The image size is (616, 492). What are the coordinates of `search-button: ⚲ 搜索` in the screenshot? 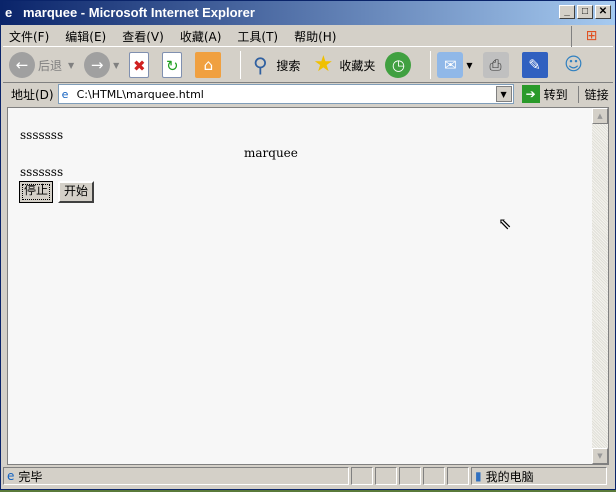 It's located at (273, 65).